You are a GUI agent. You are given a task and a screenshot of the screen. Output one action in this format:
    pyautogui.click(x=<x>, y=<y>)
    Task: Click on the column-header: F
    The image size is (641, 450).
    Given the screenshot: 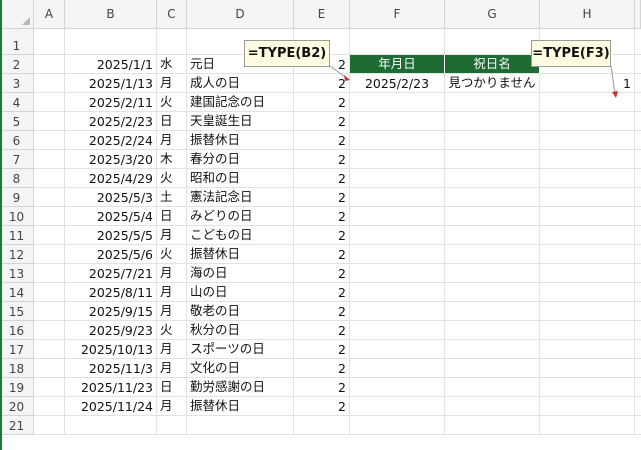 What is the action you would take?
    pyautogui.click(x=397, y=14)
    